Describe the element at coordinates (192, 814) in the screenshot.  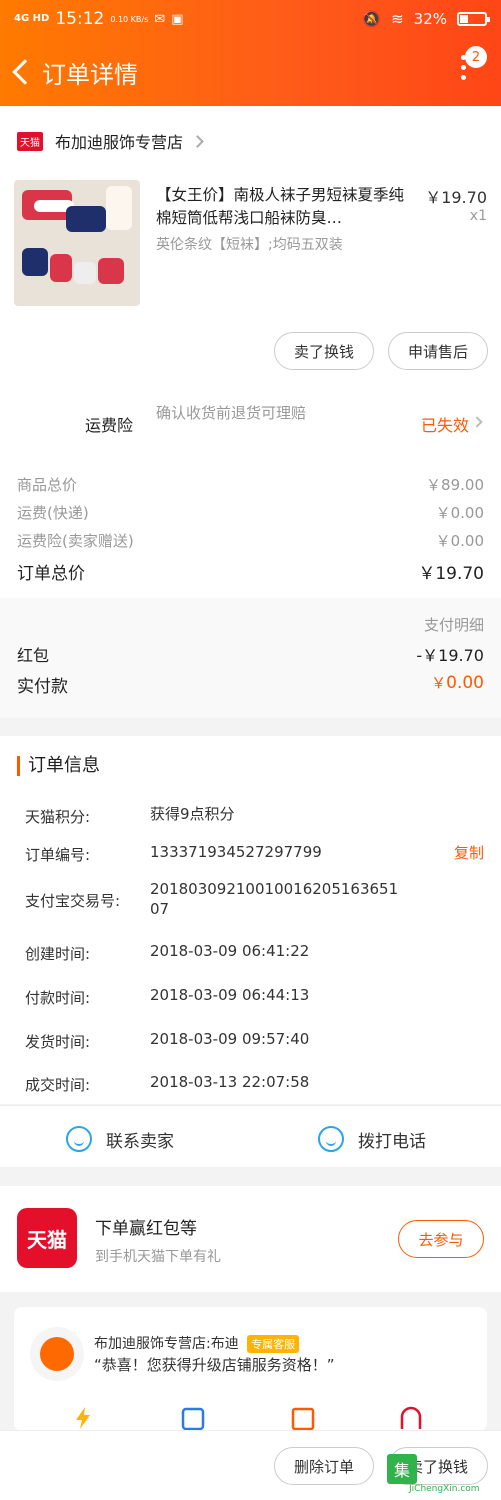
I see `info-value: 获得9点积分` at that location.